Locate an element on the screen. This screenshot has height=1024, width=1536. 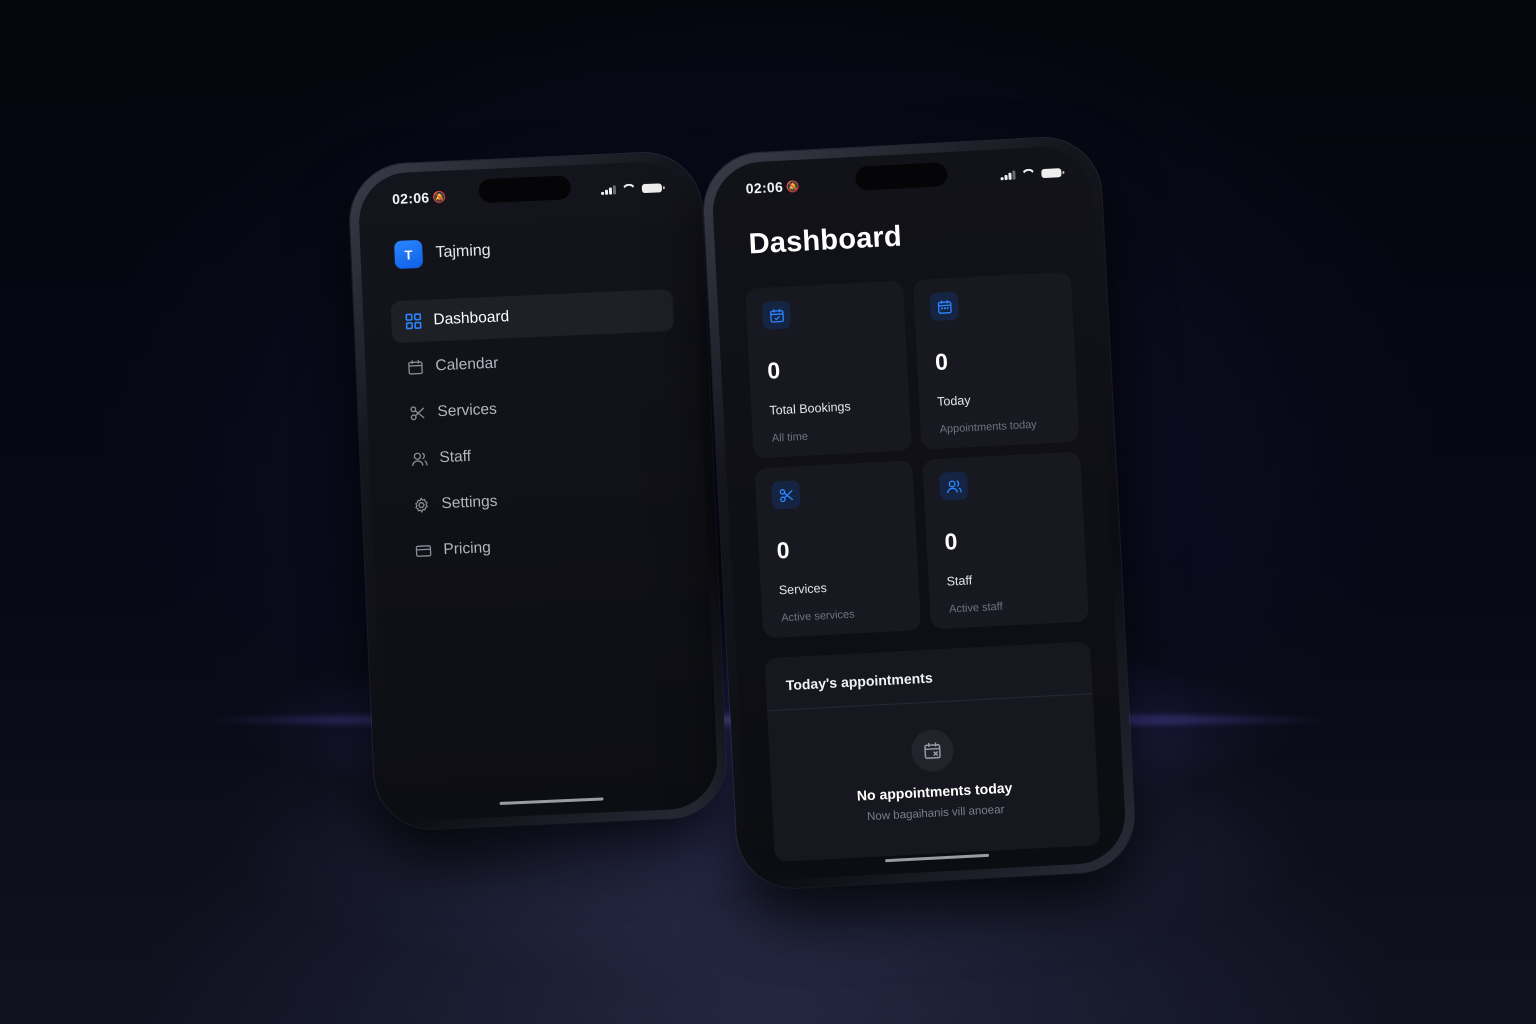
sidebar-item-services: Services is located at coordinates (537, 408).